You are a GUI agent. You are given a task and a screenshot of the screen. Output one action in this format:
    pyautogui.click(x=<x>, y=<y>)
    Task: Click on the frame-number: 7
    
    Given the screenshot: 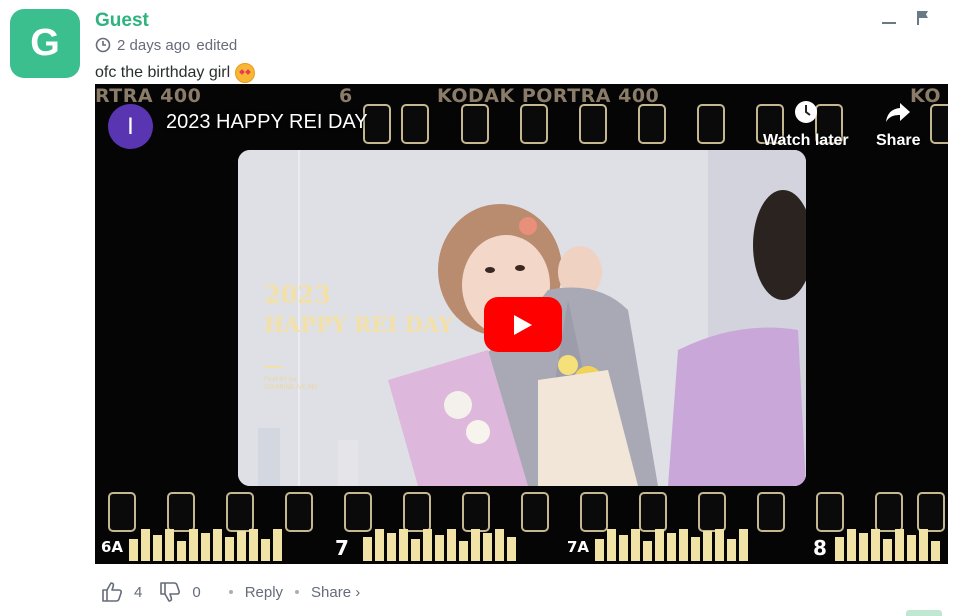 What is the action you would take?
    pyautogui.click(x=342, y=548)
    